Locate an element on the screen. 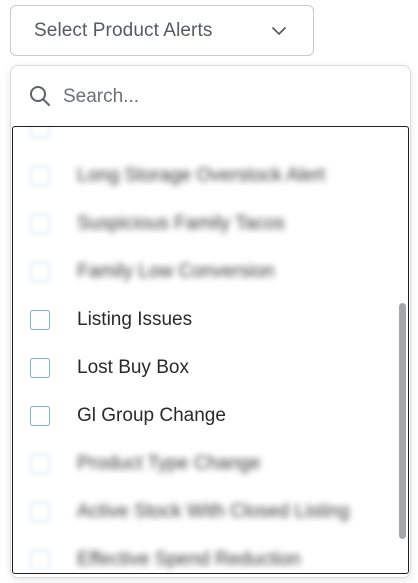  option-label: Long Storage Overstock Alert is located at coordinates (201, 175).